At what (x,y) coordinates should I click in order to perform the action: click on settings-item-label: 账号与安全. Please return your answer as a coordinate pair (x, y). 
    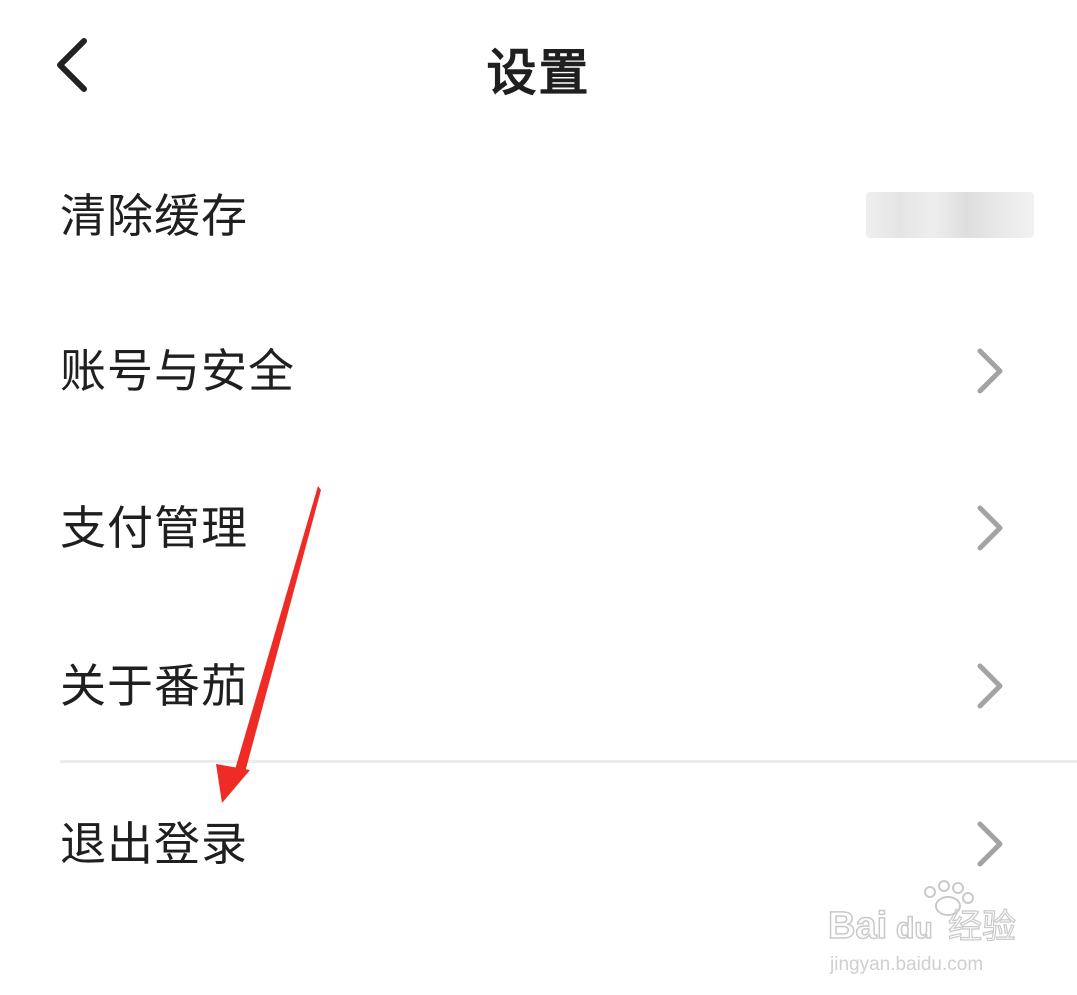
    Looking at the image, I should click on (177, 371).